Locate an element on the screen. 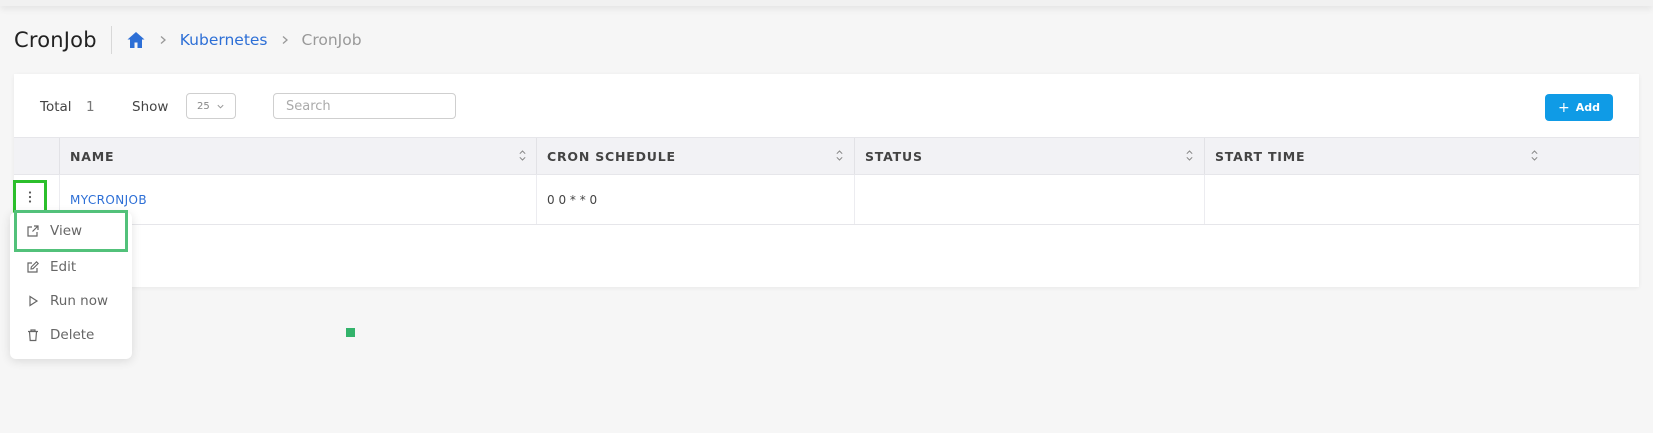 Image resolution: width=1653 pixels, height=433 pixels. breadcrumb: Kubernetes CronJob is located at coordinates (244, 40).